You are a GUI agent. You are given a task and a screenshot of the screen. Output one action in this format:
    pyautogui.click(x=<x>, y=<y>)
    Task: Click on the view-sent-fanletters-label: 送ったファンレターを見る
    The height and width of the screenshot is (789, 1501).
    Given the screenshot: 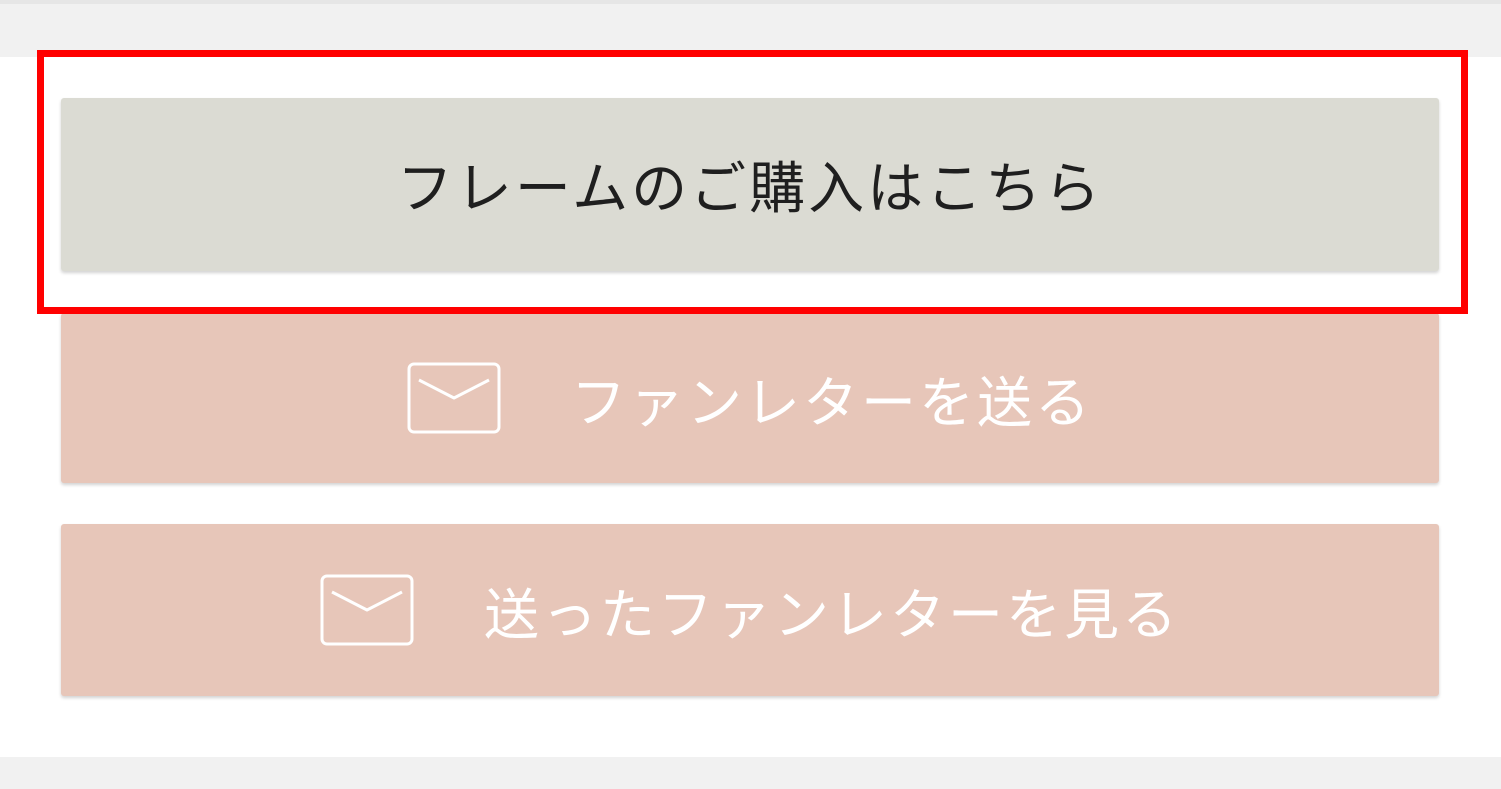 What is the action you would take?
    pyautogui.click(x=831, y=615)
    